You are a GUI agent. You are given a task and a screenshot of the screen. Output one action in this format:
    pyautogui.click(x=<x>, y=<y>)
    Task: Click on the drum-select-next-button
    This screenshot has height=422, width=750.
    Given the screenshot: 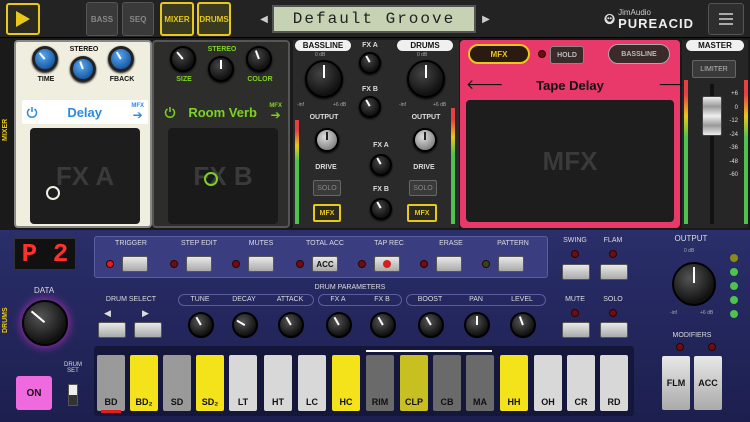 What is the action you would take?
    pyautogui.click(x=148, y=330)
    